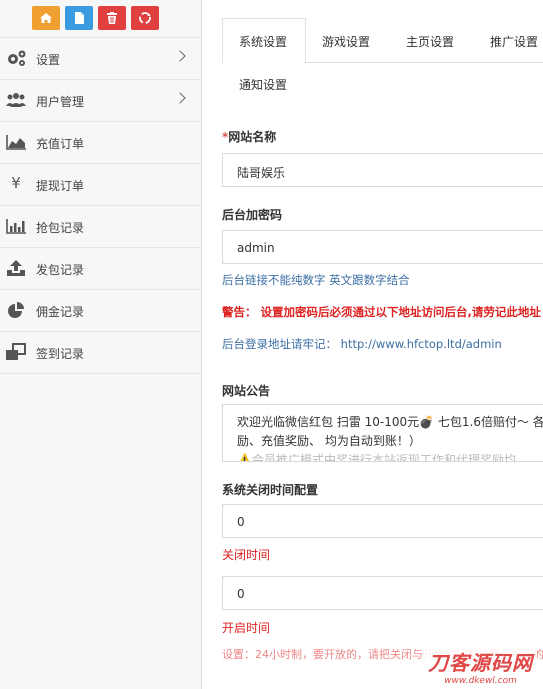  I want to click on tab-divider, so click(423, 62).